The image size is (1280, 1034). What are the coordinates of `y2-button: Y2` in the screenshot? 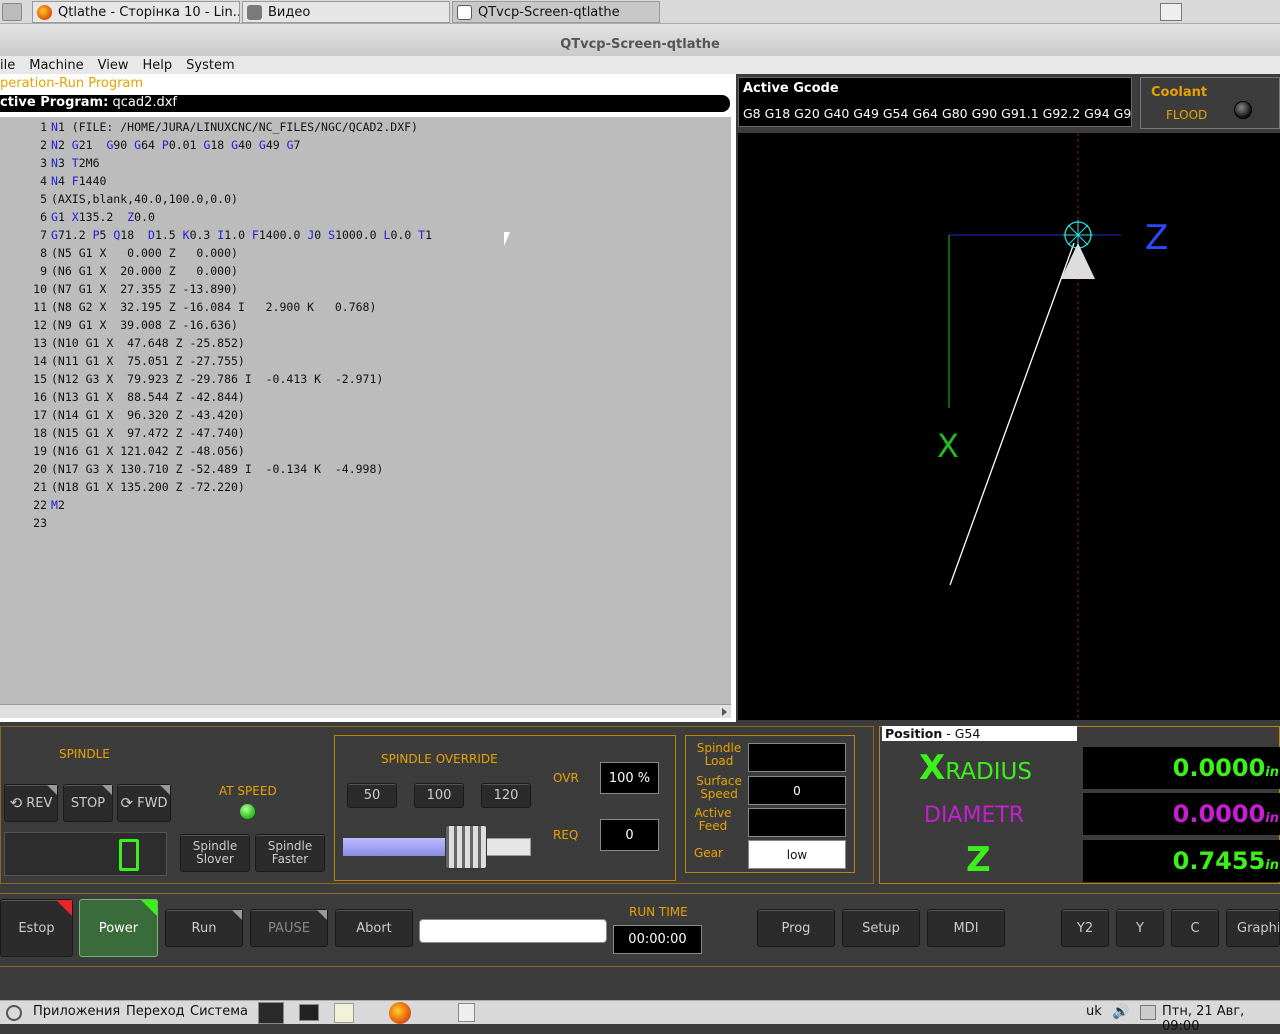 It's located at (1085, 928).